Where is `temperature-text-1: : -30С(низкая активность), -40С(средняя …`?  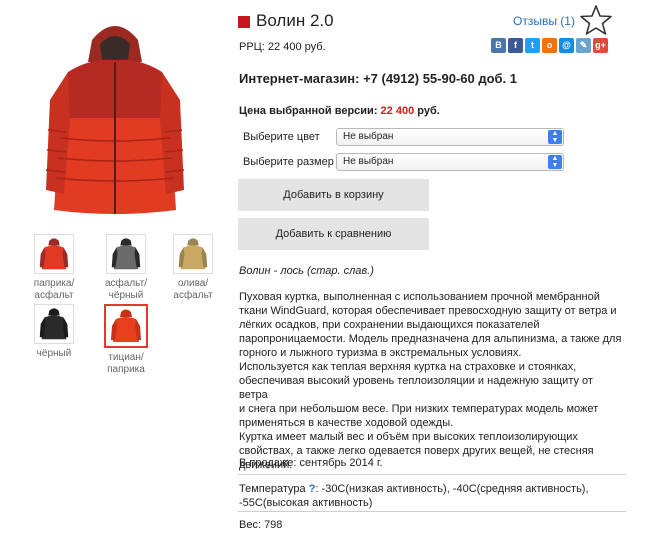 temperature-text-1: : -30С(низкая активность), -40С(средняя … is located at coordinates (452, 489).